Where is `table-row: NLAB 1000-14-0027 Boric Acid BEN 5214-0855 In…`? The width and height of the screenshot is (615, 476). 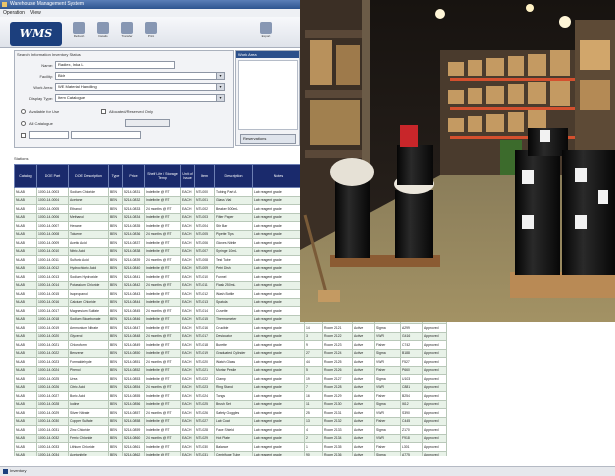
table-row: NLAB 1000-14-0027 Boric Acid BEN 5214-0855 In… is located at coordinates (230, 396).